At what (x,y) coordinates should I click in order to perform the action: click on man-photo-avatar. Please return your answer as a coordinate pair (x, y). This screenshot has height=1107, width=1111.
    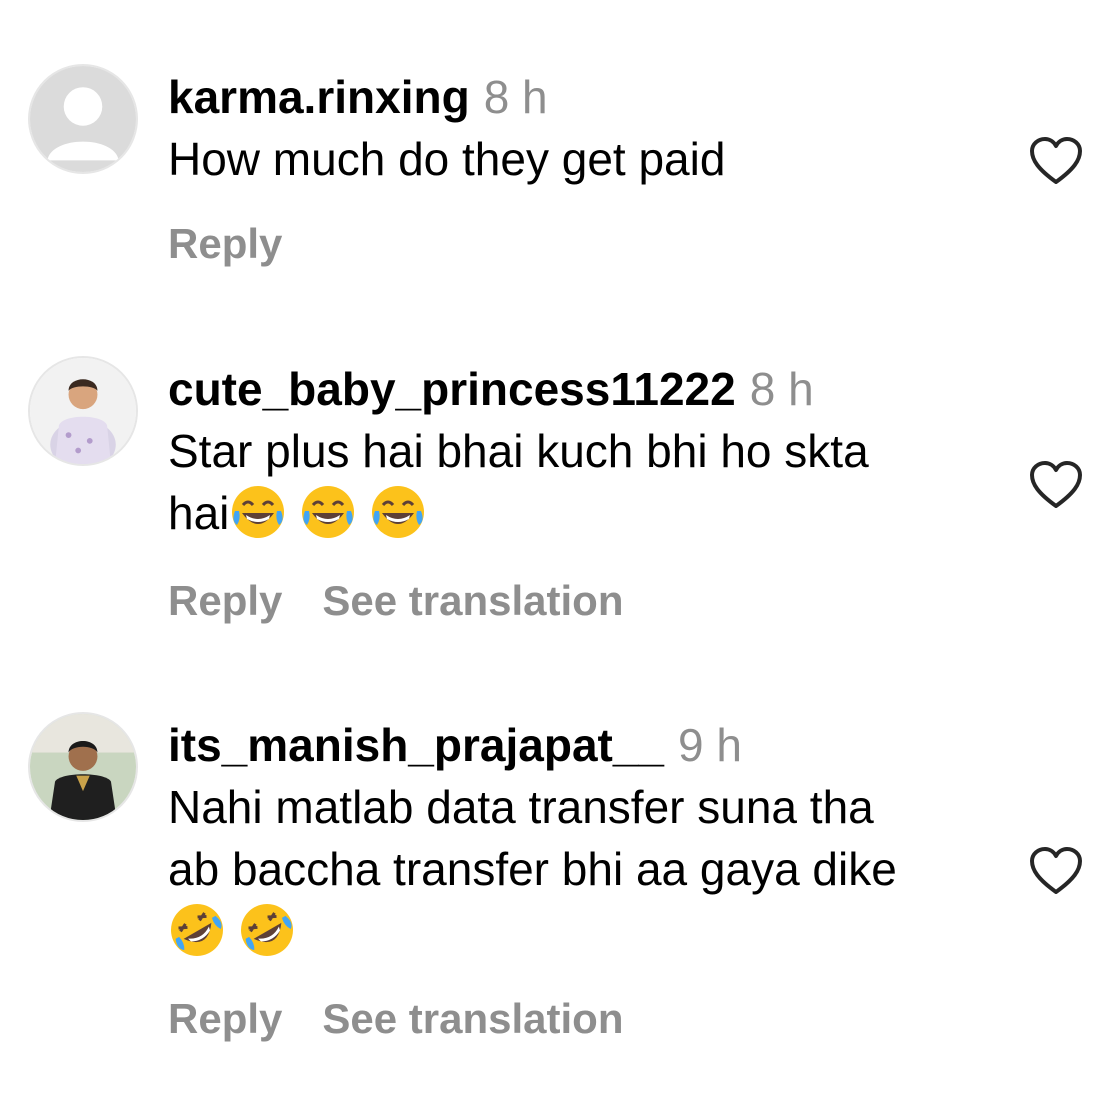
    Looking at the image, I should click on (83, 767).